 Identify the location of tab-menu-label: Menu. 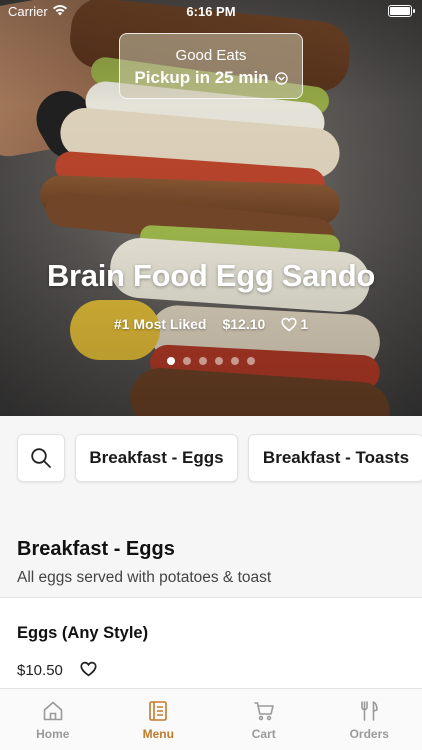
(158, 734).